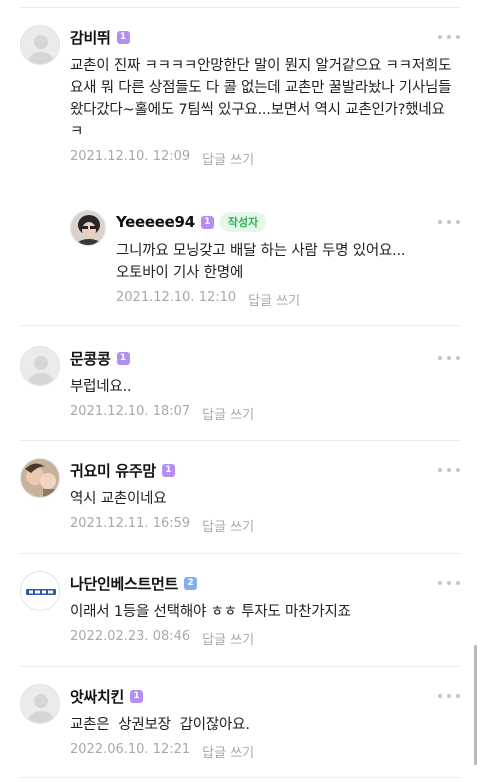 The width and height of the screenshot is (480, 783). What do you see at coordinates (261, 262) in the screenshot?
I see `comment-text: 그니까요 모닝갖고 배달 하는 사람 두명 있어요... 오토바이 기사 한명에` at bounding box center [261, 262].